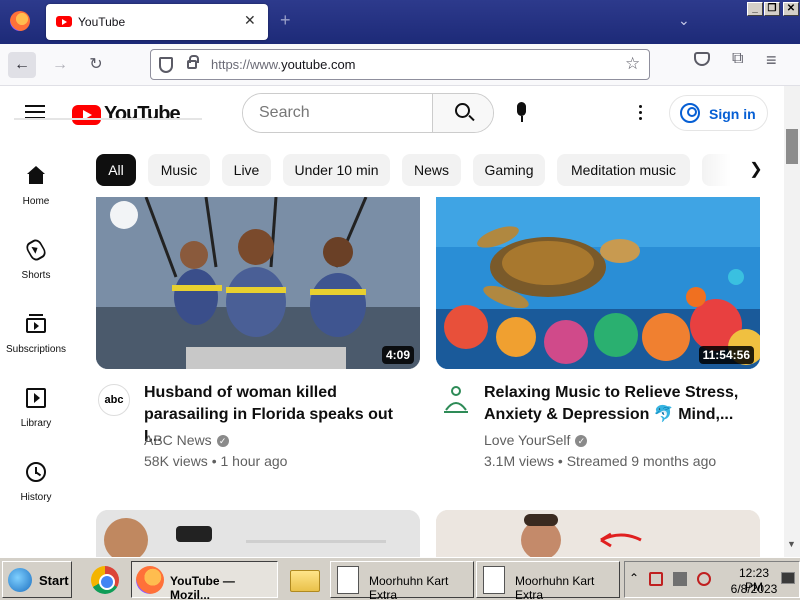  Describe the element at coordinates (36, 176) in the screenshot. I see `home-icon` at that location.